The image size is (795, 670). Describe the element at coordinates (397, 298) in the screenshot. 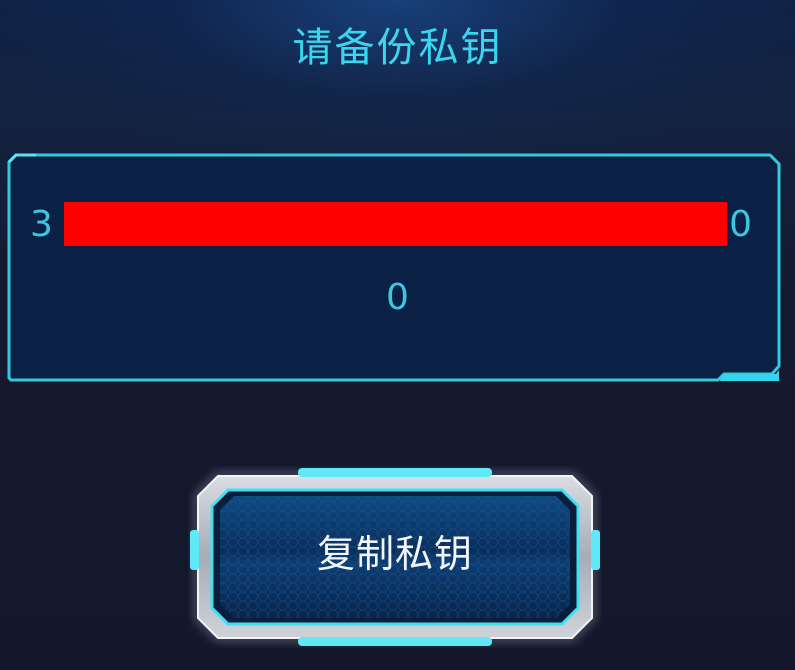

I see `private-key-line-2: 0` at that location.